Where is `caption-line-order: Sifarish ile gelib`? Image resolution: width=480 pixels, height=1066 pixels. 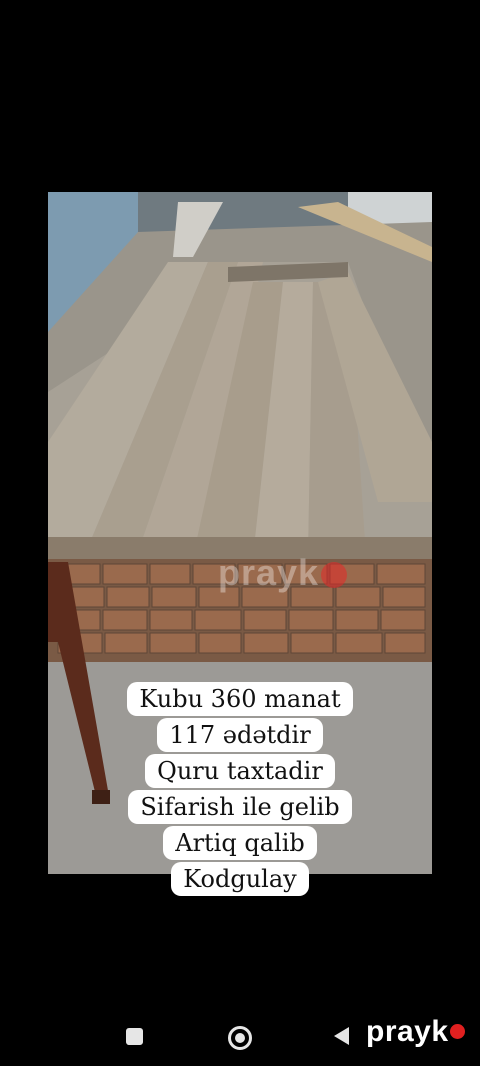
caption-line-order: Sifarish ile gelib is located at coordinates (240, 807).